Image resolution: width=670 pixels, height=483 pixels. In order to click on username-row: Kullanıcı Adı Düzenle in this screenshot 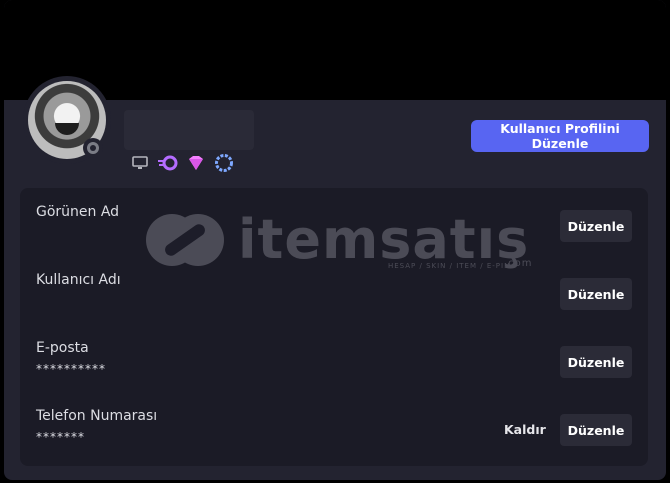, I will do `click(334, 290)`.